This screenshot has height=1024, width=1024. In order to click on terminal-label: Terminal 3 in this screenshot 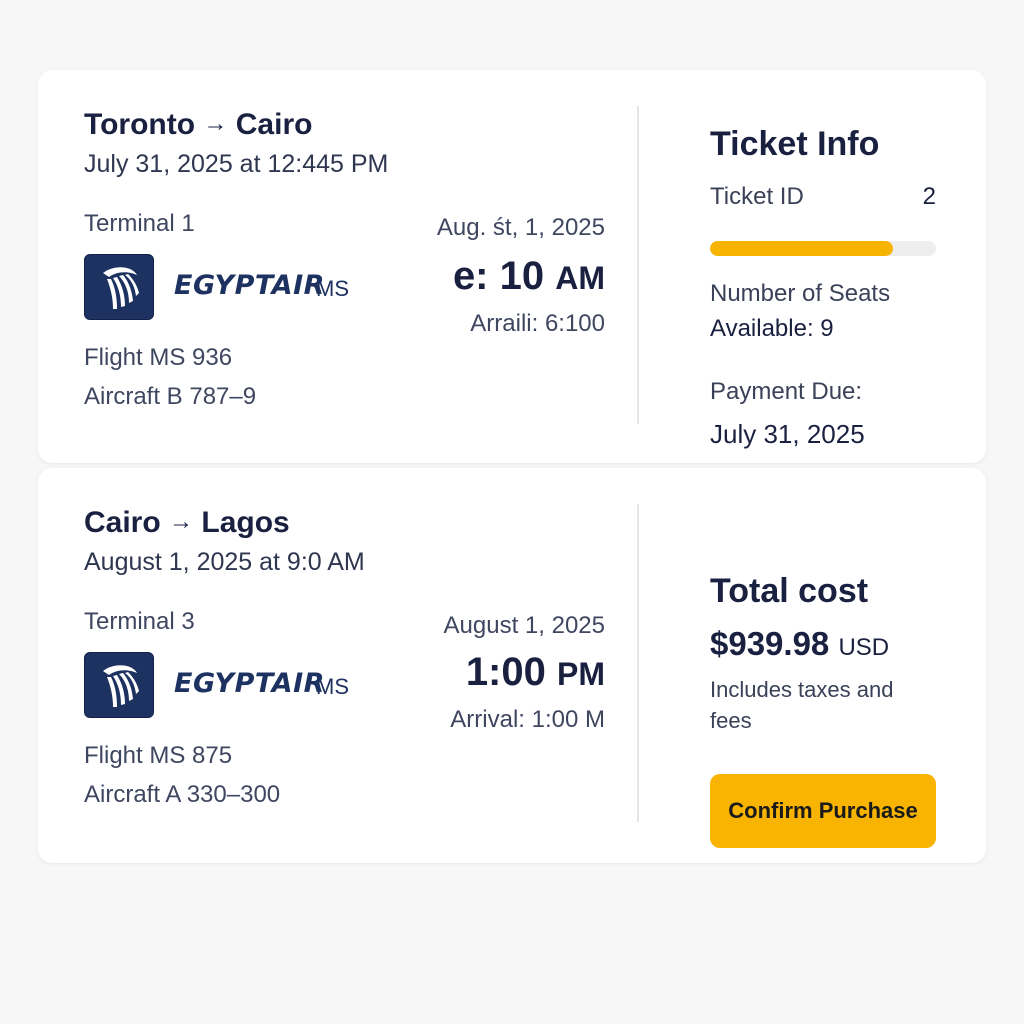, I will do `click(139, 621)`.